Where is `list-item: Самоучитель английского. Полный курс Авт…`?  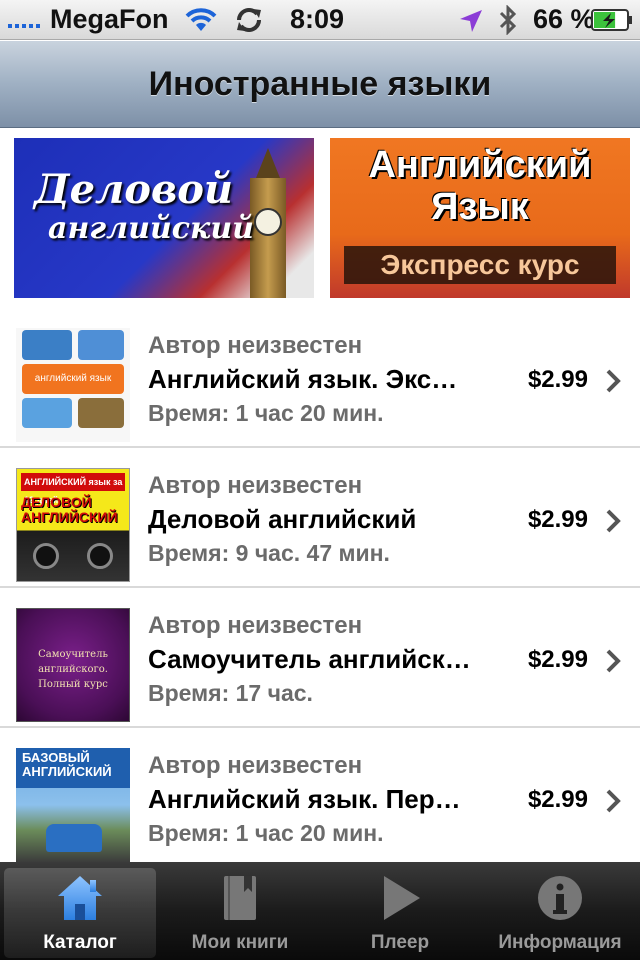 list-item: Самоучитель английского. Полный курс Авт… is located at coordinates (320, 658).